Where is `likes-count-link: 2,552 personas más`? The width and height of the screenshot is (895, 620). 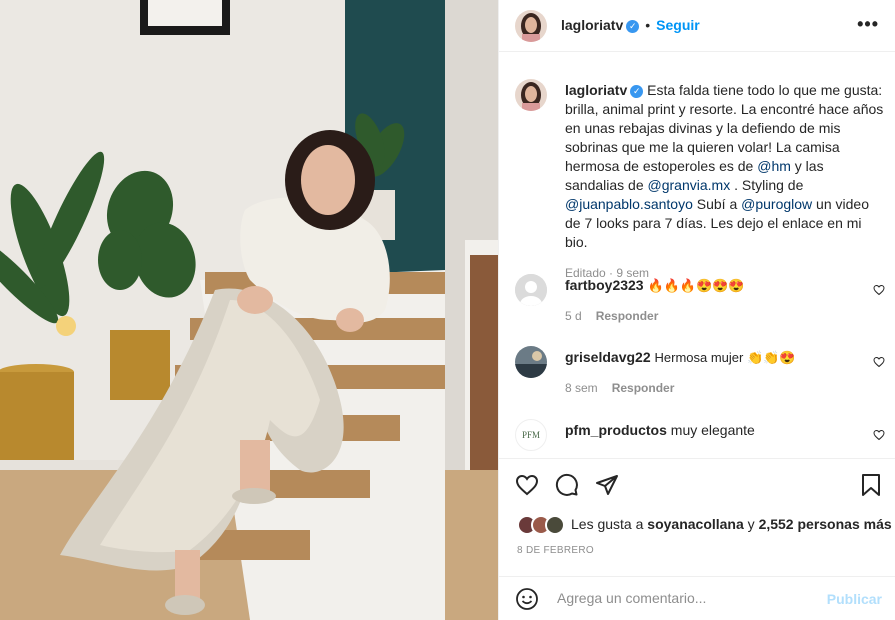
likes-count-link: 2,552 personas más is located at coordinates (825, 524).